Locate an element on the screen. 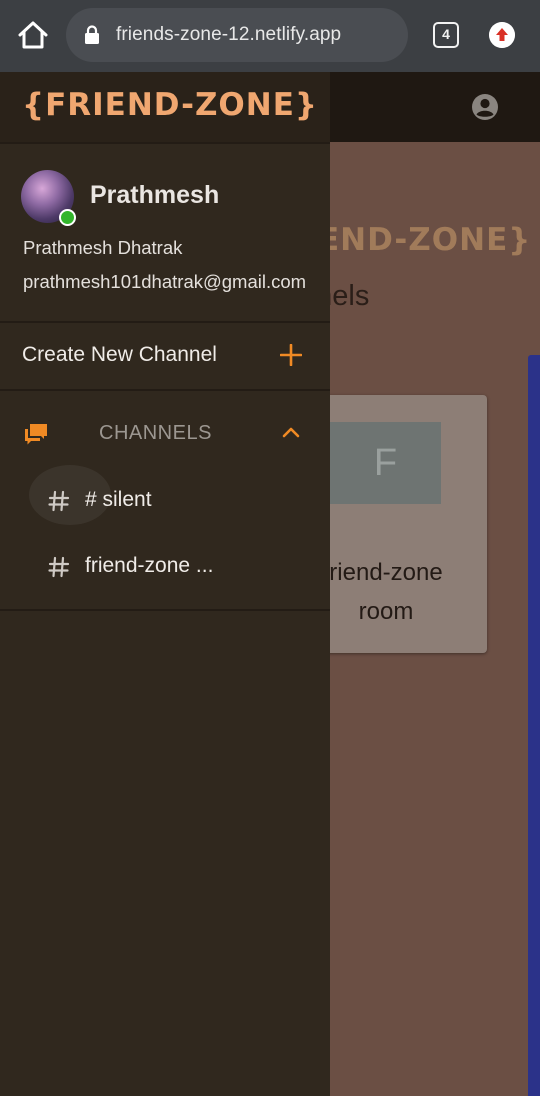  plus-icon is located at coordinates (291, 355).